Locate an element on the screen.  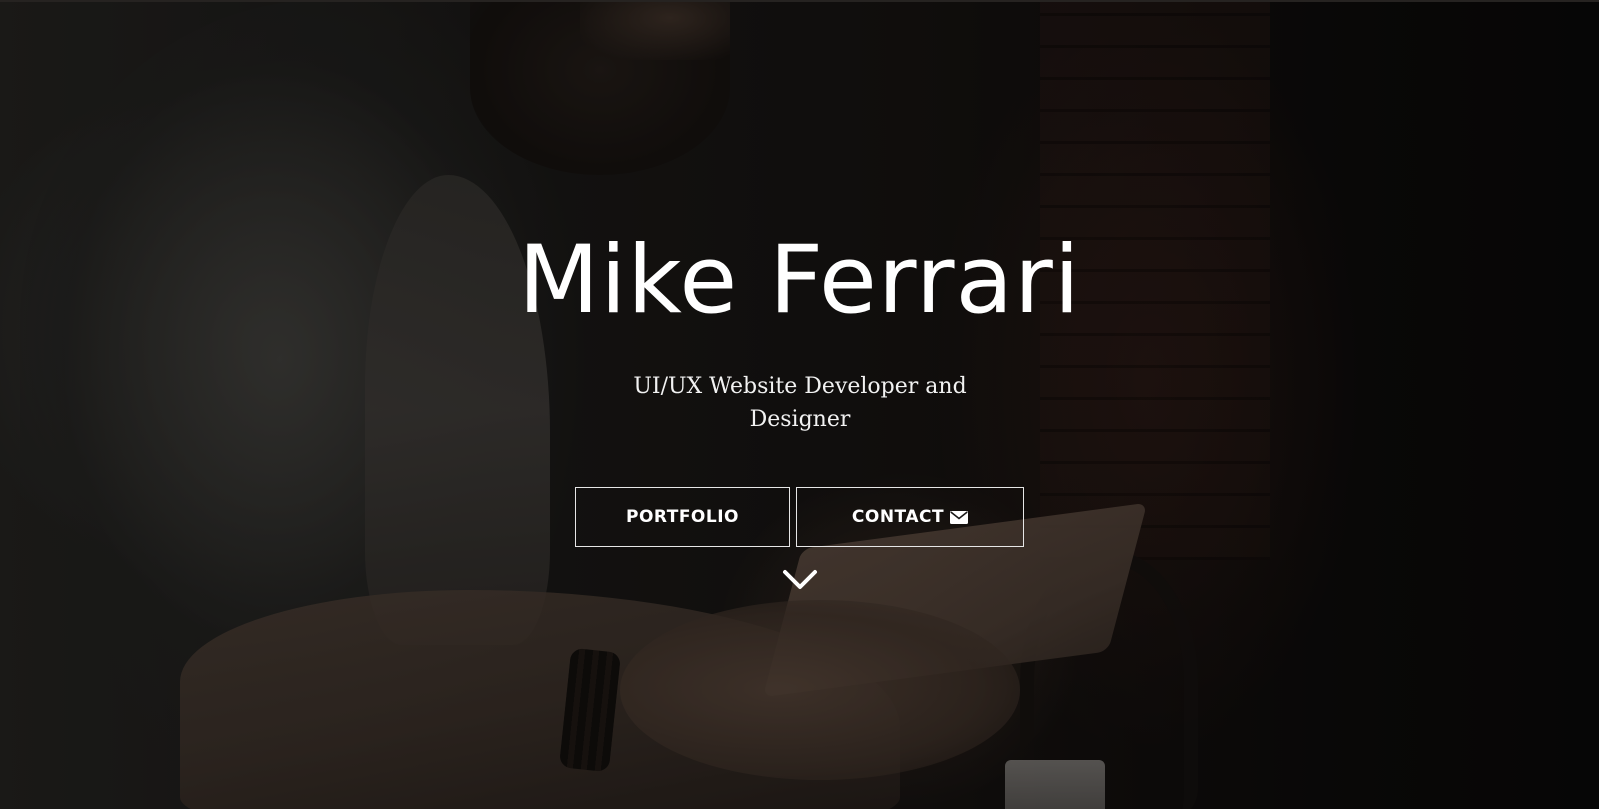
contact-button: CONTACT is located at coordinates (910, 517).